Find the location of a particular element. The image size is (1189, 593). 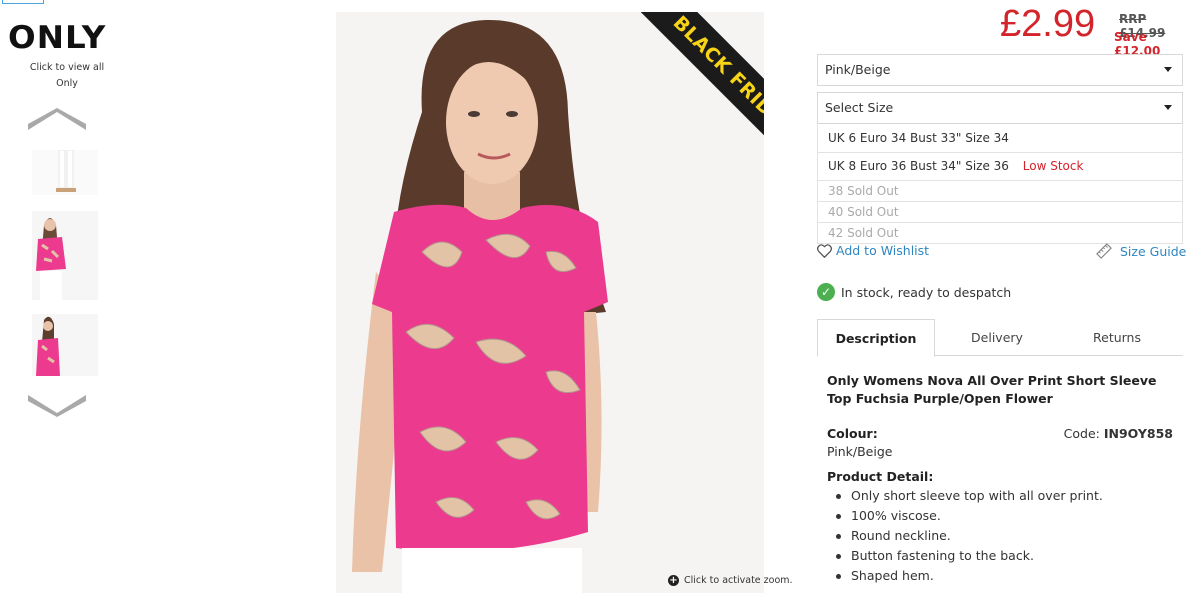

colour-row: Colour: Pink/Beige Code: IN9OY858 is located at coordinates (1002, 442).